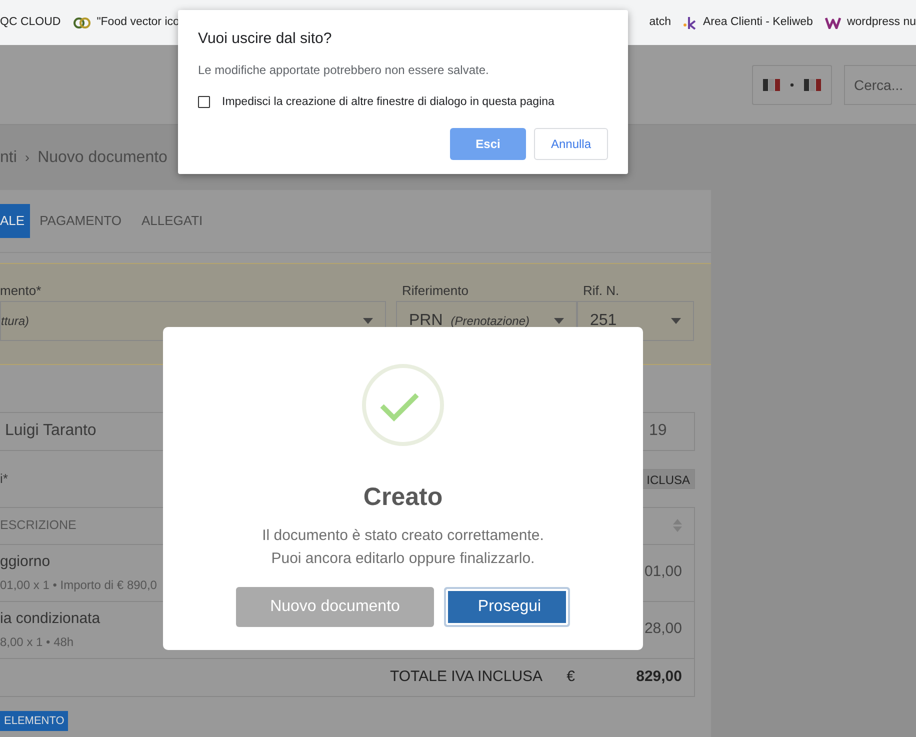  Describe the element at coordinates (490, 321) in the screenshot. I see `select-note: (Prenotazione)` at that location.